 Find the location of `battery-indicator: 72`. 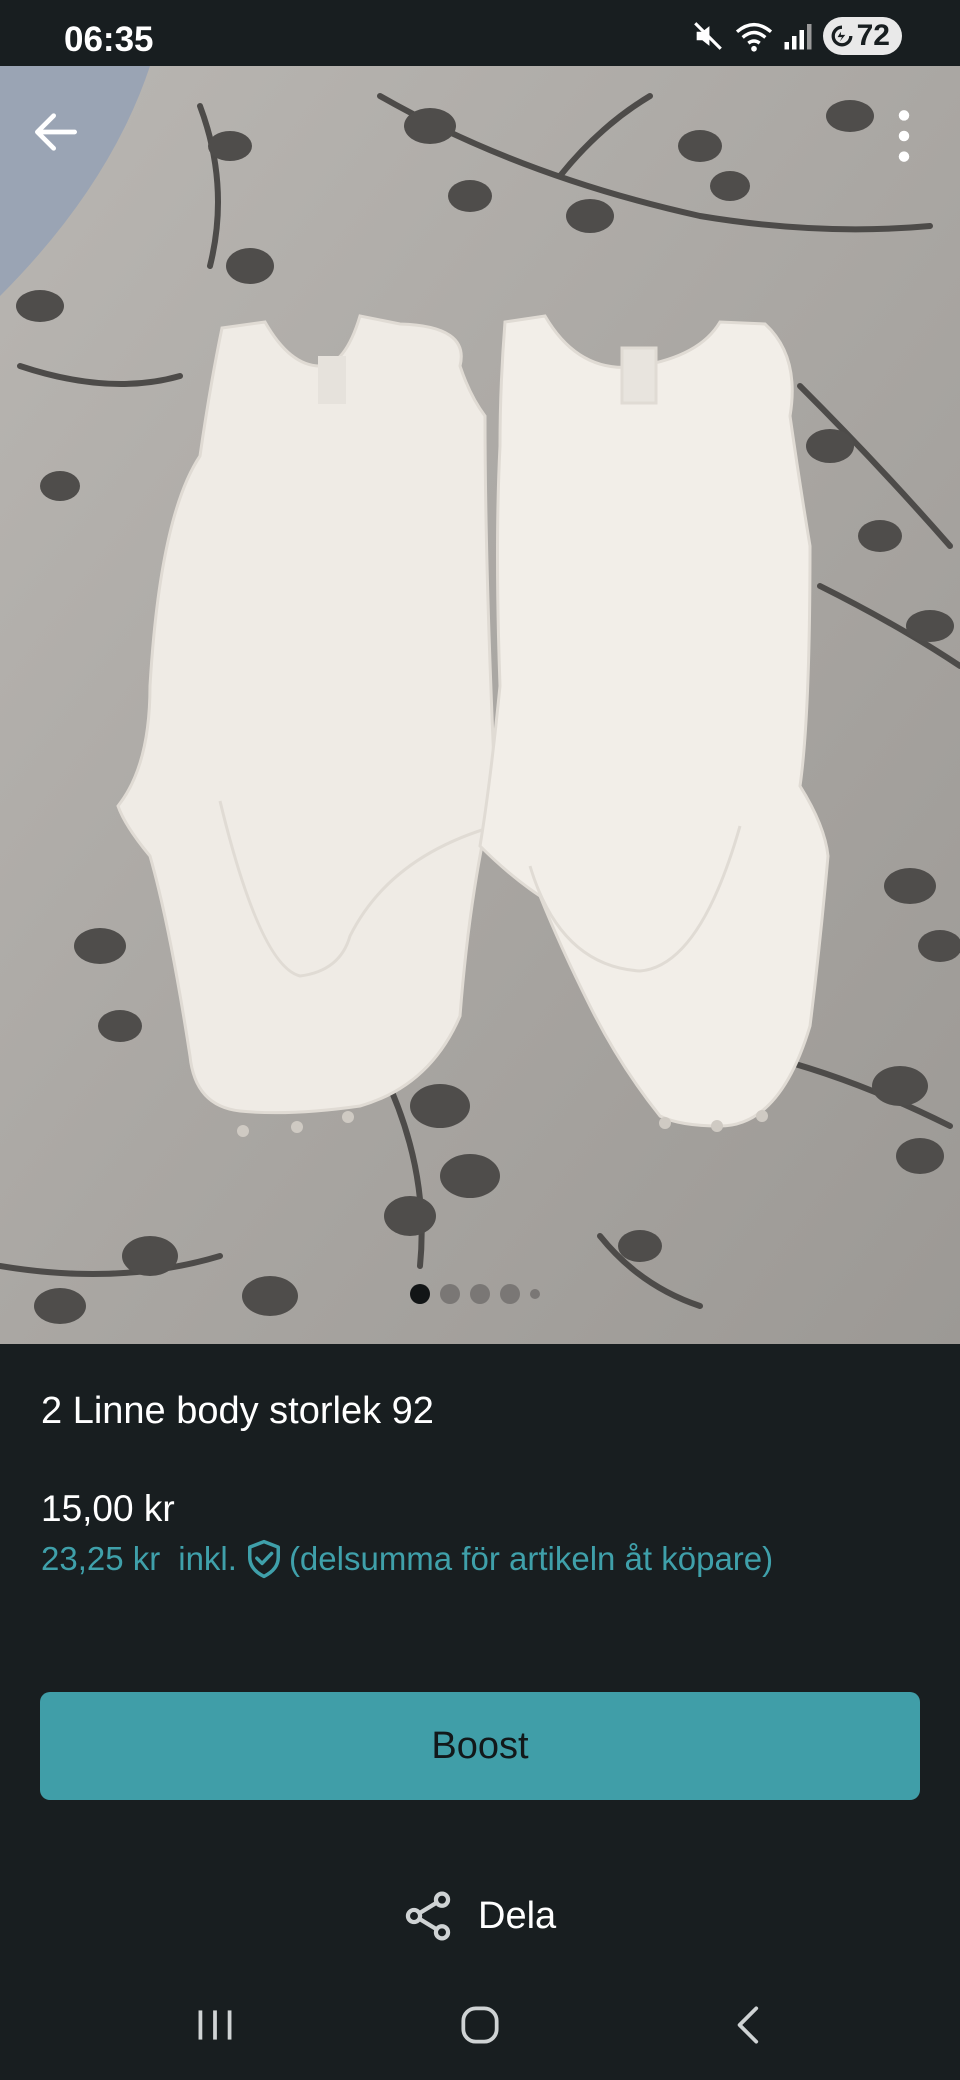

battery-indicator: 72 is located at coordinates (862, 36).